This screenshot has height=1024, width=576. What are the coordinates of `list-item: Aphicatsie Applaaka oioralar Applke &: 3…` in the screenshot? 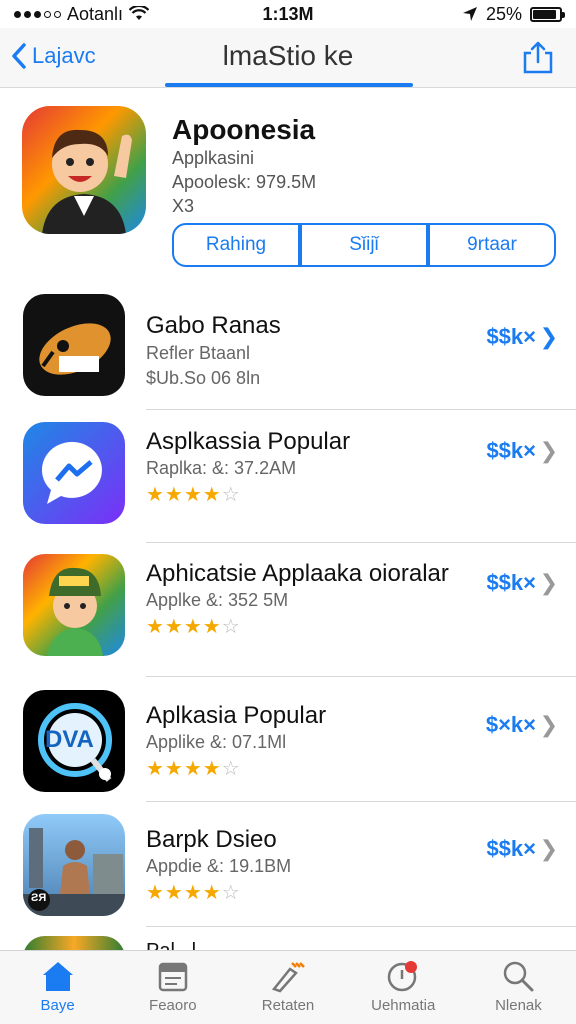 It's located at (288, 620).